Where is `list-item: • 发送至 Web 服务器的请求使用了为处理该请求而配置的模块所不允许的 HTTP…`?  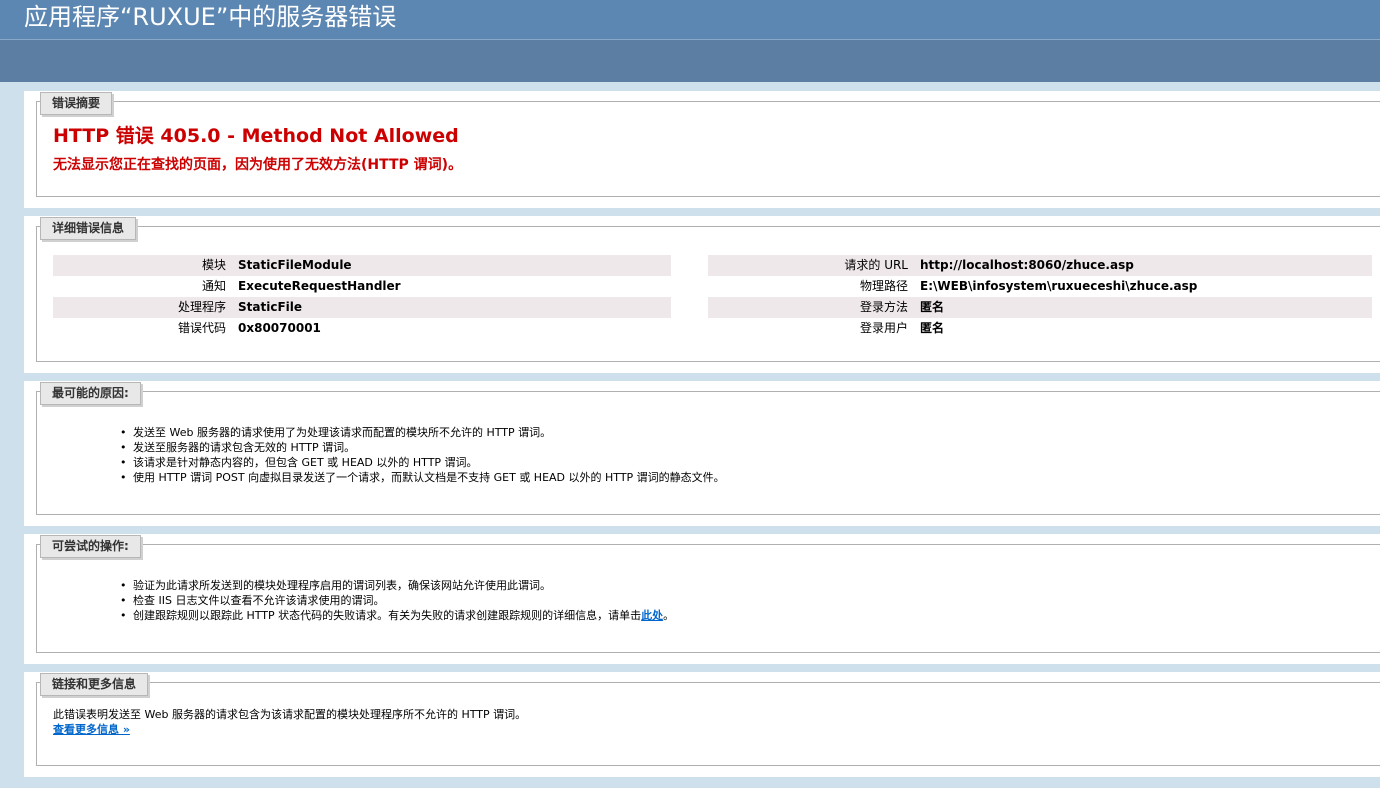 list-item: • 发送至 Web 服务器的请求使用了为处理该请求而配置的模块所不允许的 HTTP… is located at coordinates (336, 432).